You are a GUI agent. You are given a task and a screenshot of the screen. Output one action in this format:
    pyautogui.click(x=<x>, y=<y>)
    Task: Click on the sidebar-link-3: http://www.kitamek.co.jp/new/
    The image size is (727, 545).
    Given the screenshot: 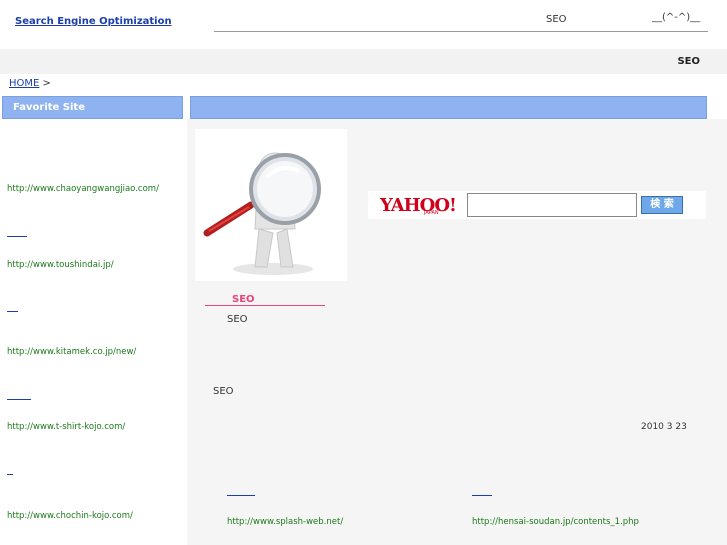 What is the action you would take?
    pyautogui.click(x=71, y=352)
    